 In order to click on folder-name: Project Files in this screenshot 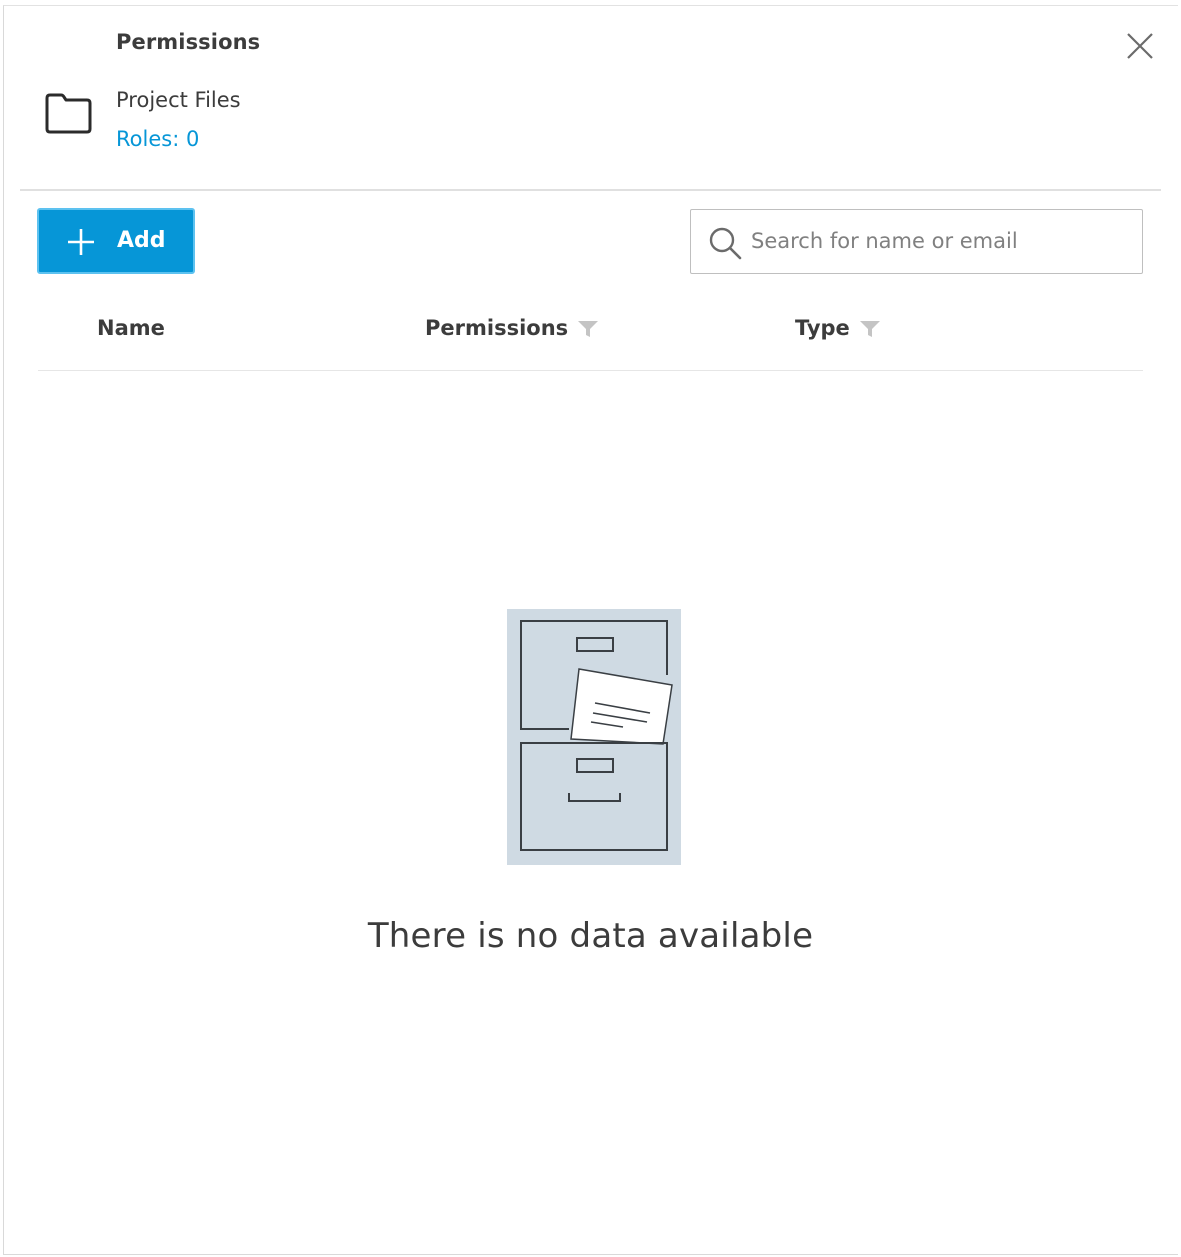, I will do `click(178, 100)`.